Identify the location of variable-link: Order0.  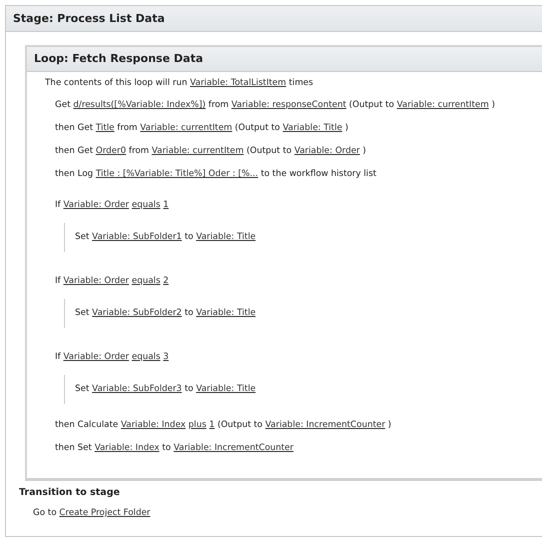
(111, 151).